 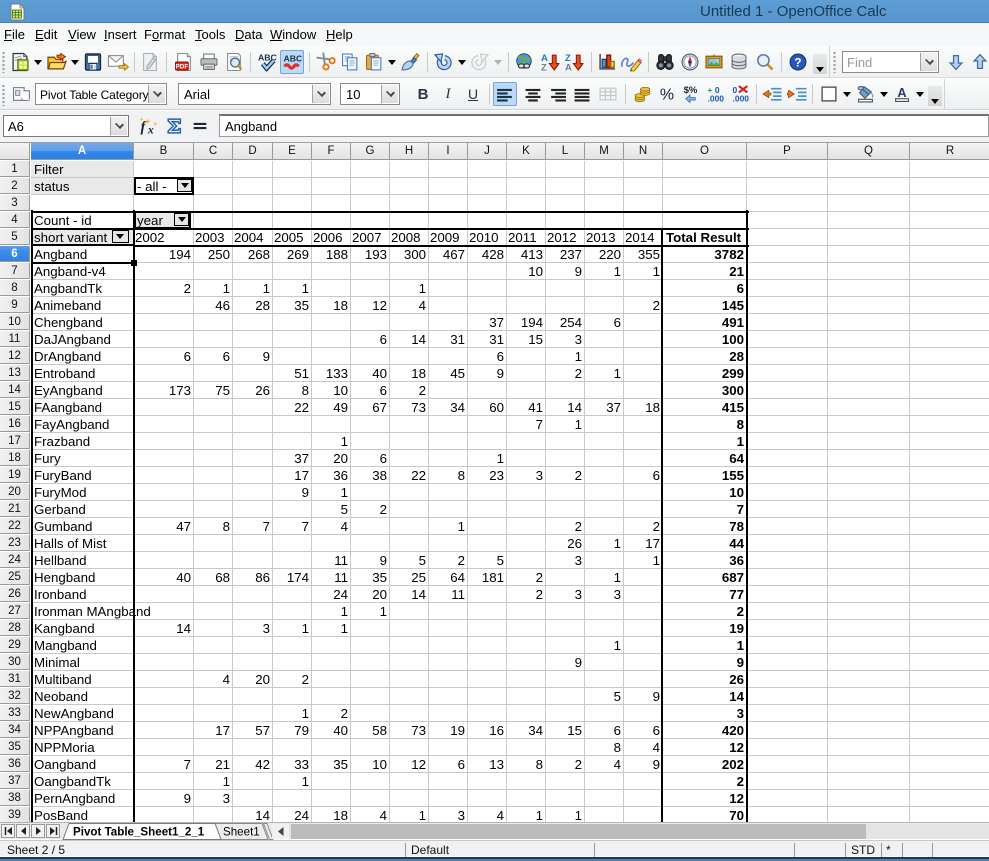 I want to click on svg-text: f, so click(x=144, y=127).